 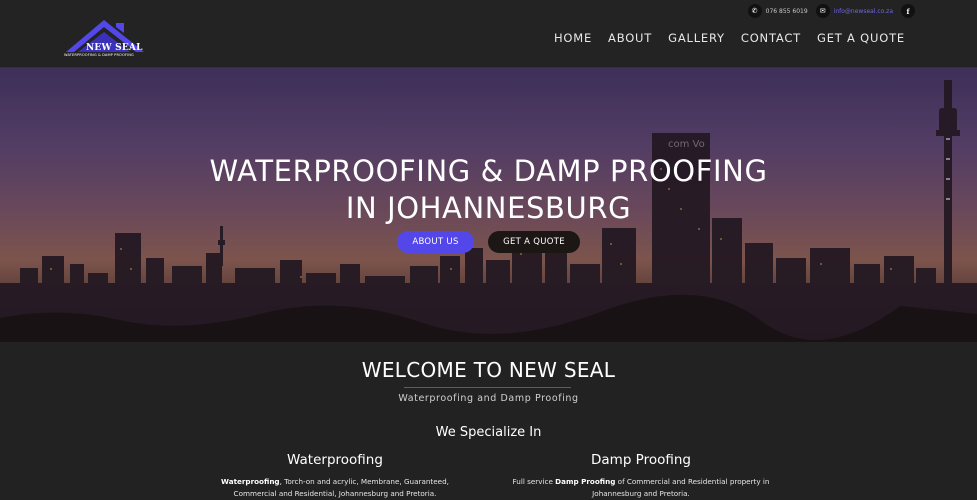 What do you see at coordinates (488, 398) in the screenshot?
I see `welcome-subtitle: Waterproofing and Damp Proofing` at bounding box center [488, 398].